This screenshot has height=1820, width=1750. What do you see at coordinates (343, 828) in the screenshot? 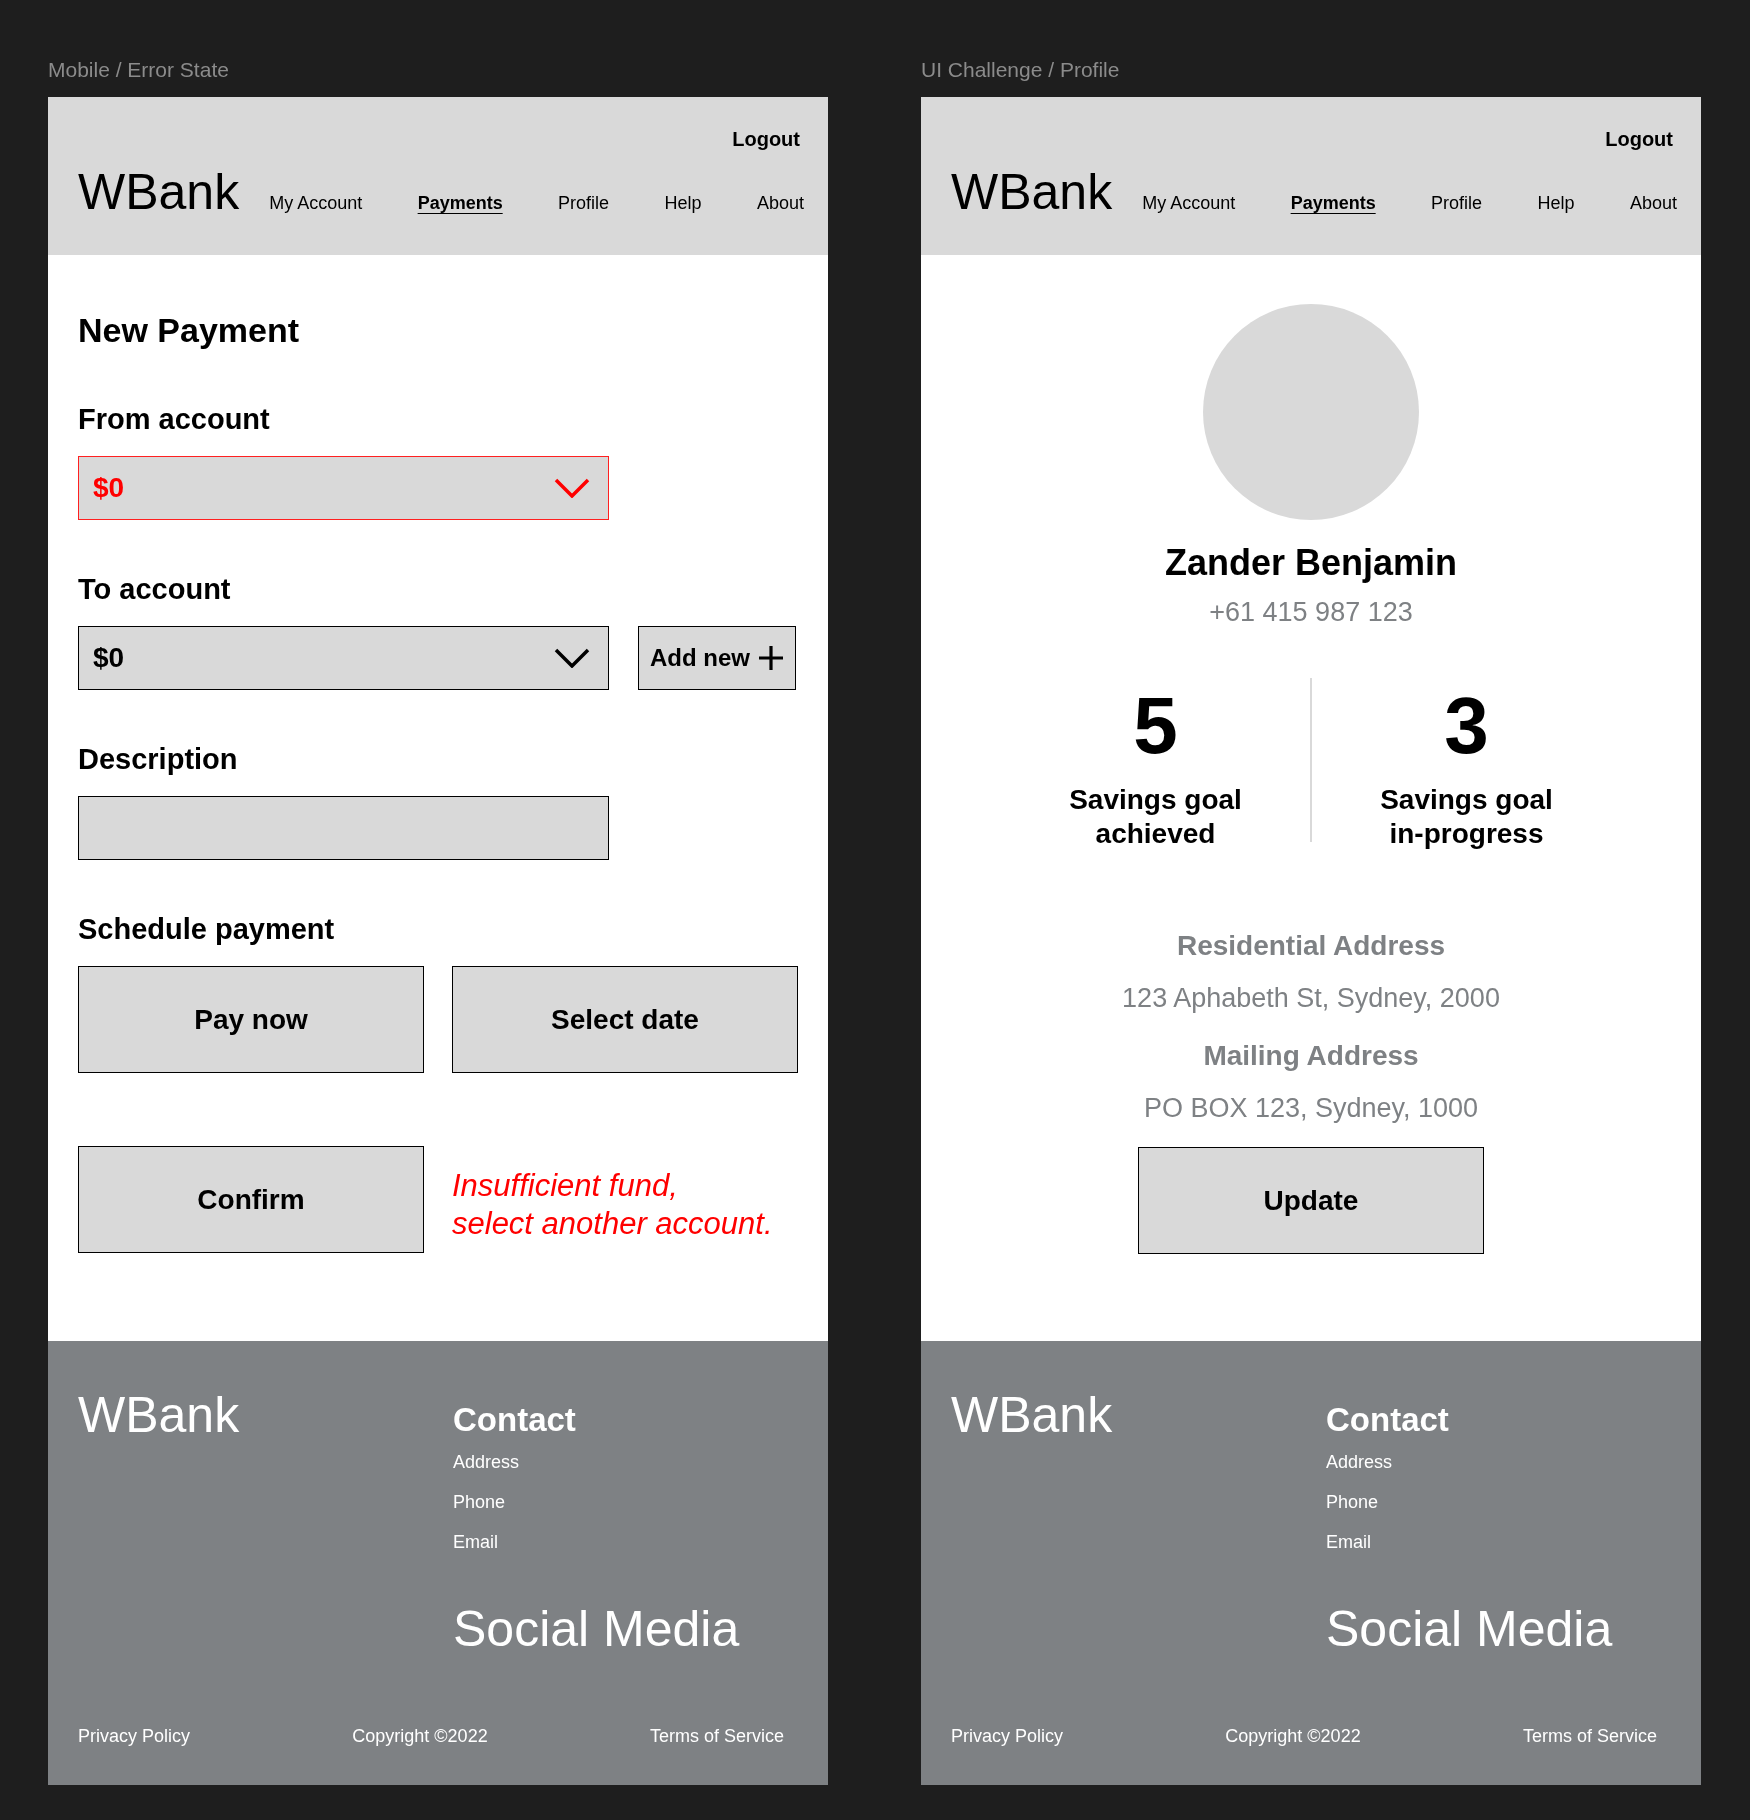
I see `description-field` at bounding box center [343, 828].